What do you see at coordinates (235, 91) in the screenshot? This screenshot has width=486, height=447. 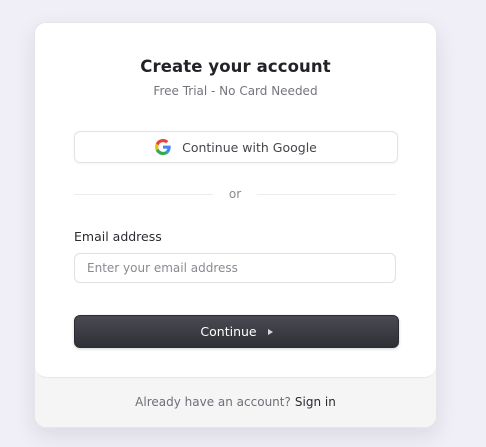 I see `page-subtitle: Free Trial - No Card Needed` at bounding box center [235, 91].